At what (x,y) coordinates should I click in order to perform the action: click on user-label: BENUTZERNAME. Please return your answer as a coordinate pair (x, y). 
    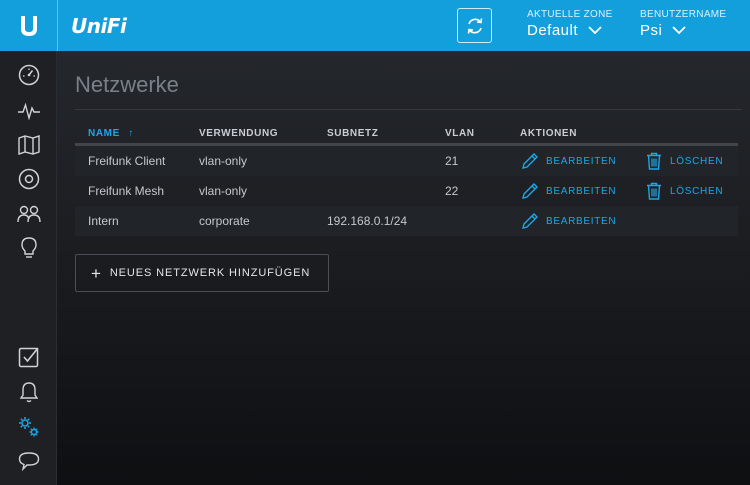
    Looking at the image, I should click on (683, 14).